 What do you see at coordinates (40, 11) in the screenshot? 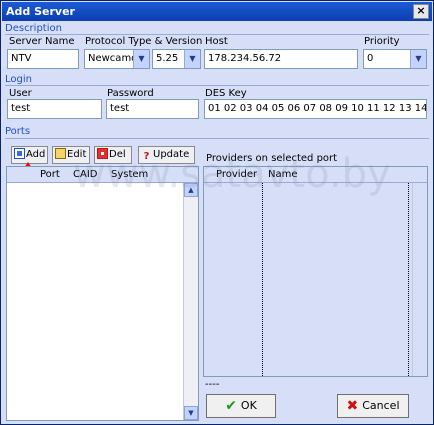
I see `window-title: Add Server` at bounding box center [40, 11].